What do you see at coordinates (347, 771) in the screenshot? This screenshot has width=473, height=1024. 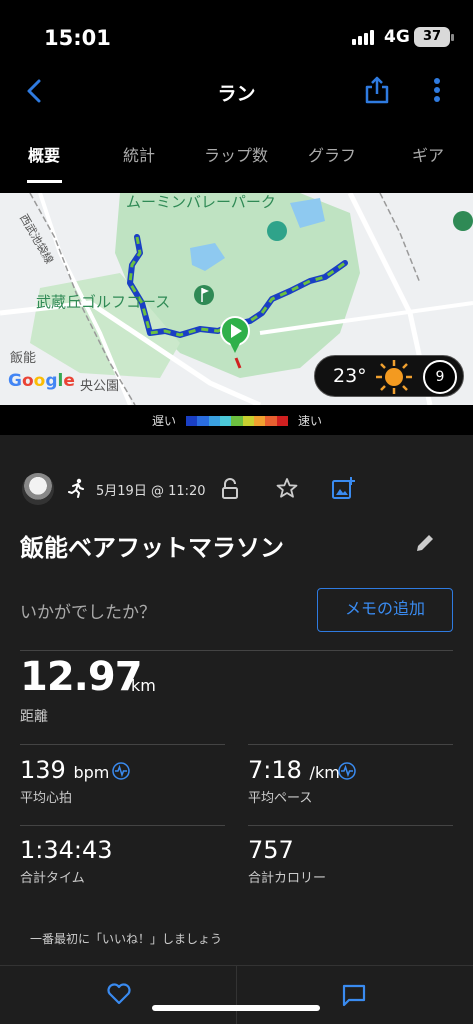 I see `pace-icon` at bounding box center [347, 771].